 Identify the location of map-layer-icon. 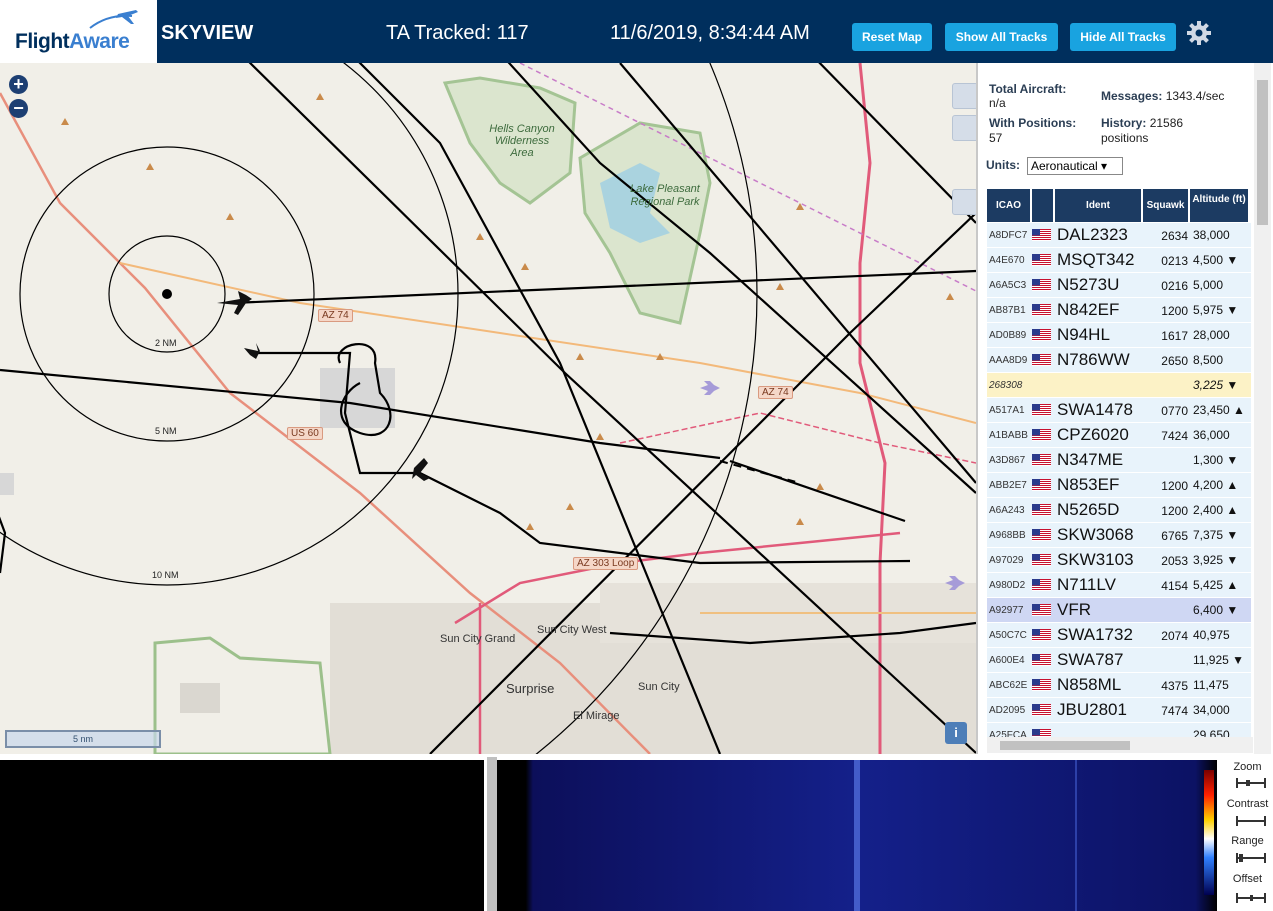
(964, 96).